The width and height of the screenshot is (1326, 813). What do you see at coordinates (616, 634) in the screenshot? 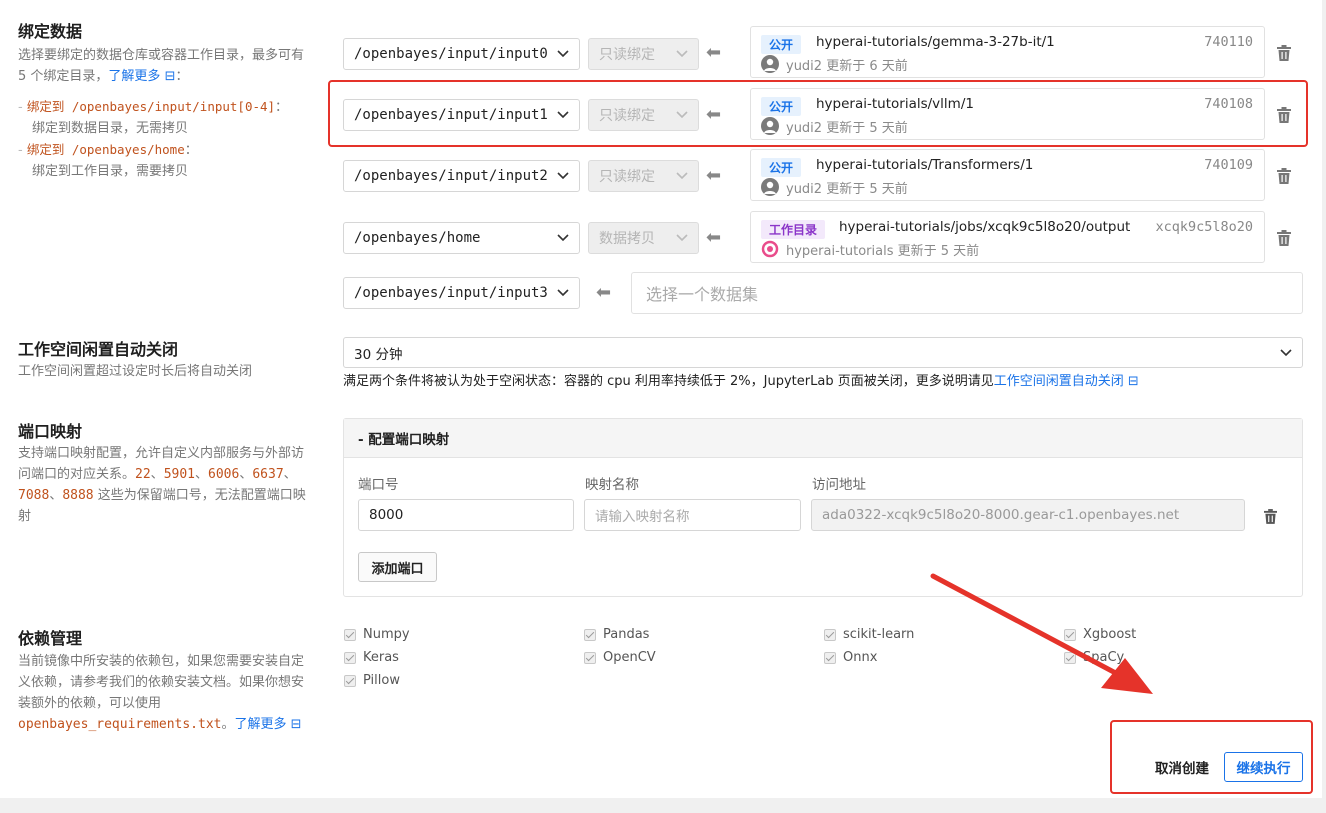
I see `dep-checkbox: Pandas` at bounding box center [616, 634].